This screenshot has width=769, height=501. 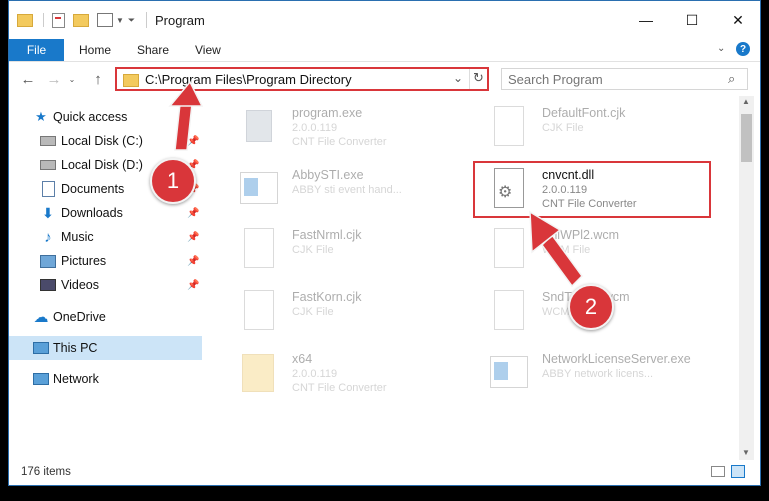 What do you see at coordinates (591, 307) in the screenshot?
I see `annotation-badge-2: 2` at bounding box center [591, 307].